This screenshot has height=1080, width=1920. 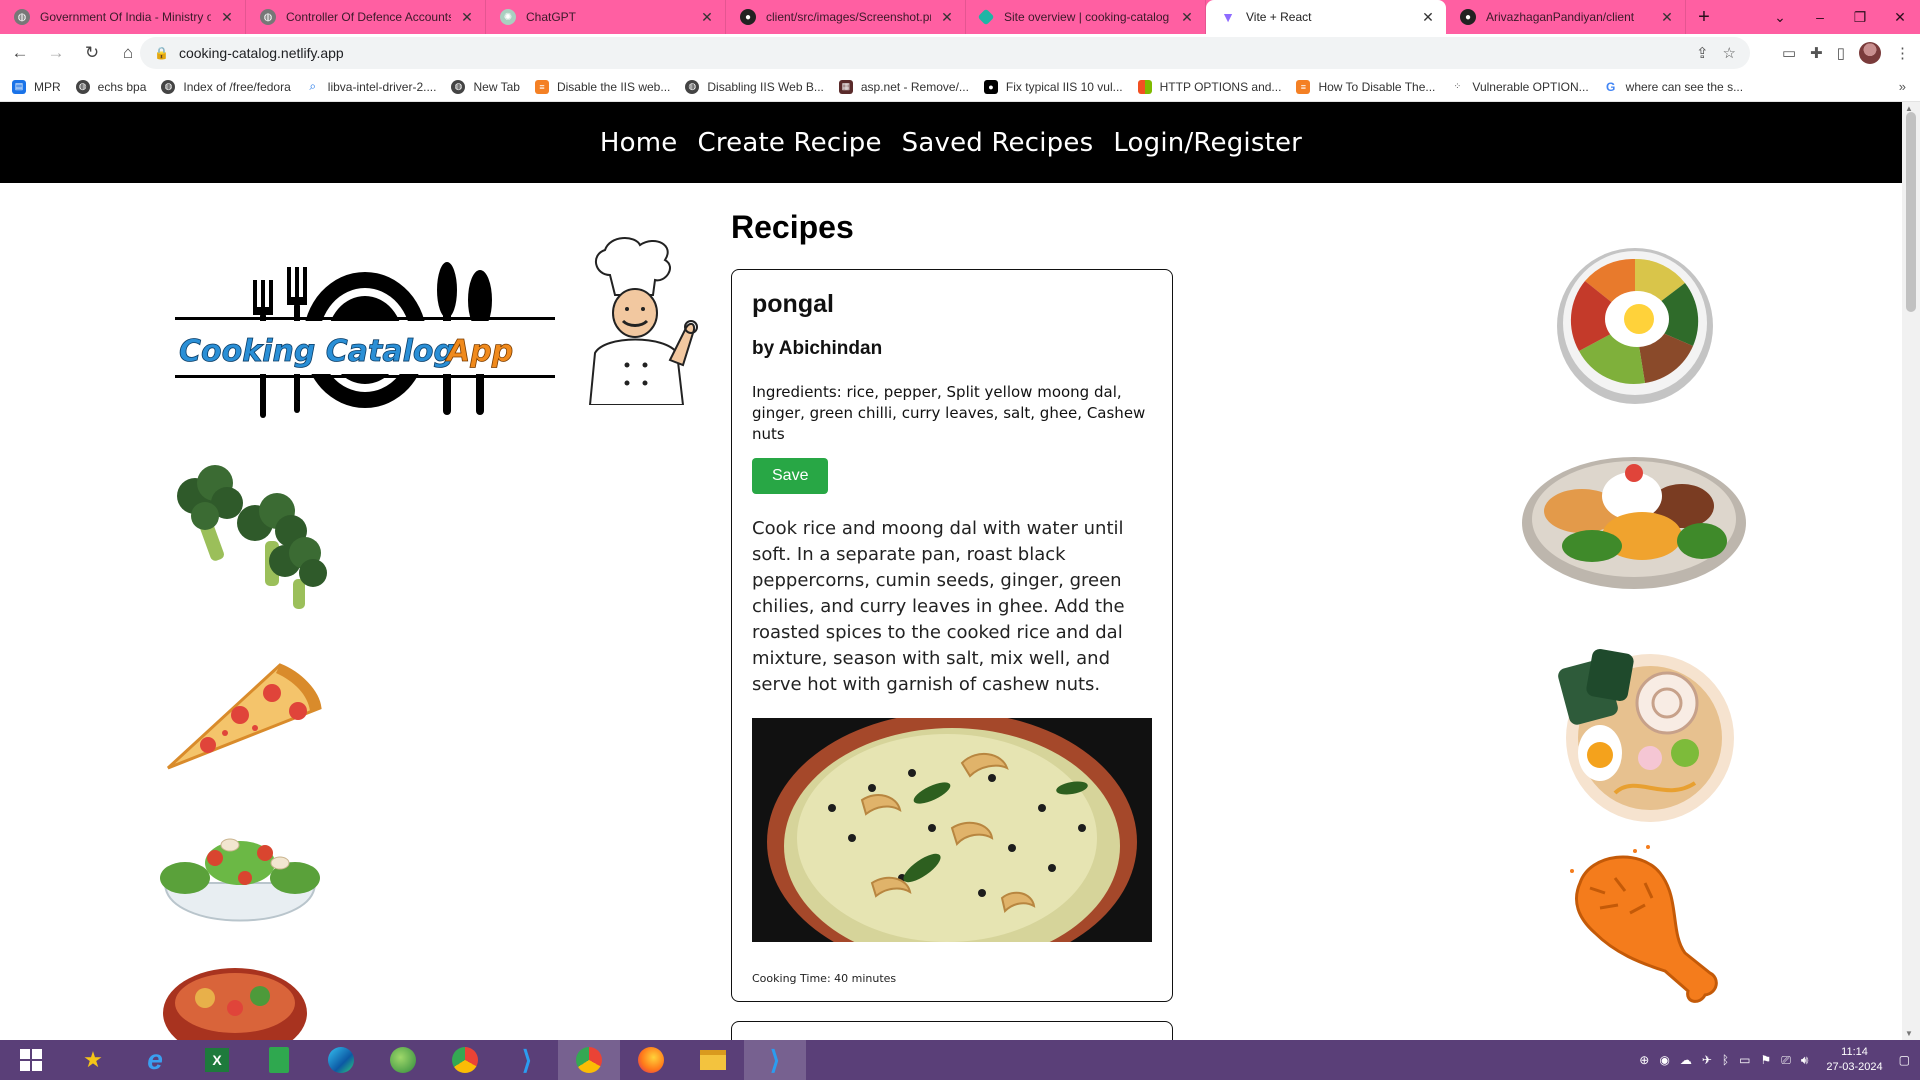 What do you see at coordinates (1635, 326) in the screenshot?
I see `bibimbap-bowl-illustration` at bounding box center [1635, 326].